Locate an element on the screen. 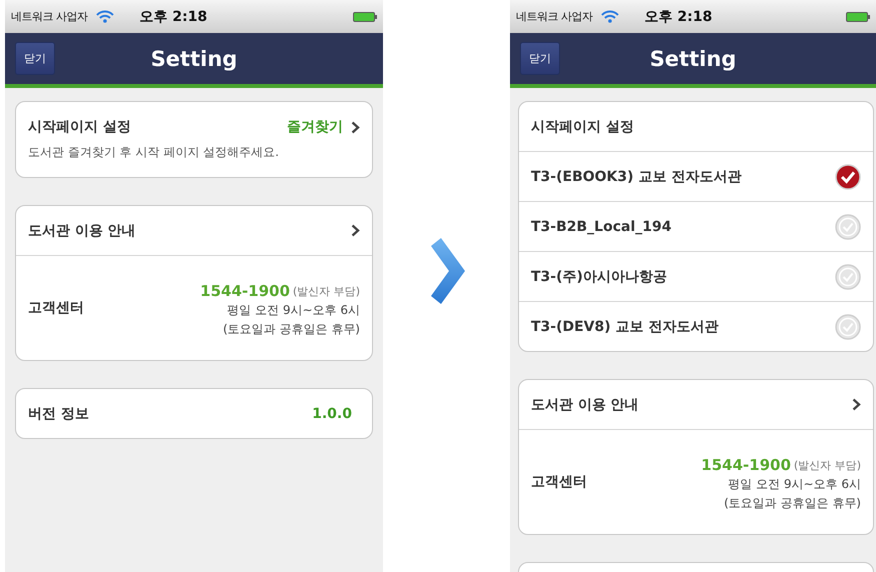 The image size is (876, 572). row-label: 버전 정보 is located at coordinates (58, 413).